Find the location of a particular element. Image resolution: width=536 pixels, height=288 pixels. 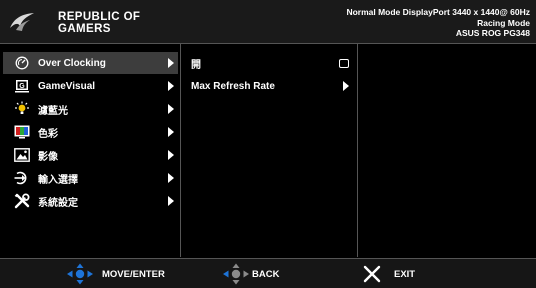

header-divider is located at coordinates (268, 43).